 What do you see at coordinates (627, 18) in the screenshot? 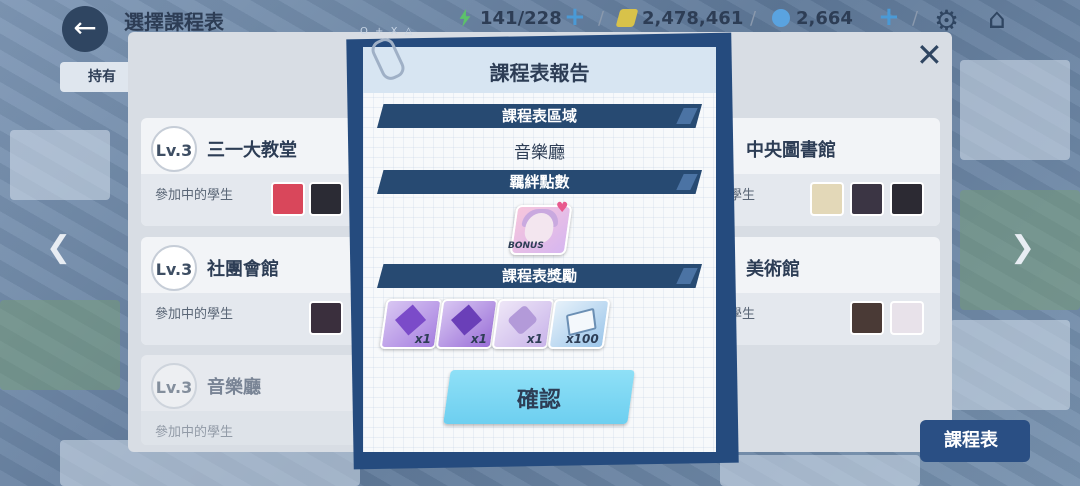
I see `credit-icon` at bounding box center [627, 18].